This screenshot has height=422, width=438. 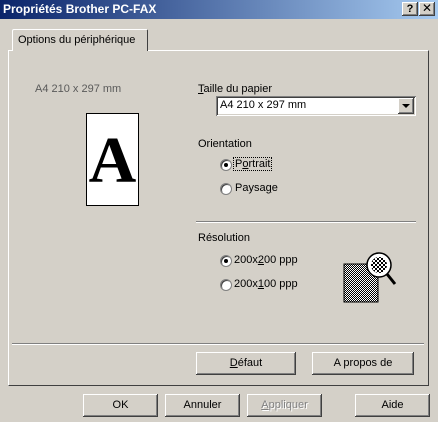 I want to click on apply-mnemonic: A, so click(x=265, y=405).